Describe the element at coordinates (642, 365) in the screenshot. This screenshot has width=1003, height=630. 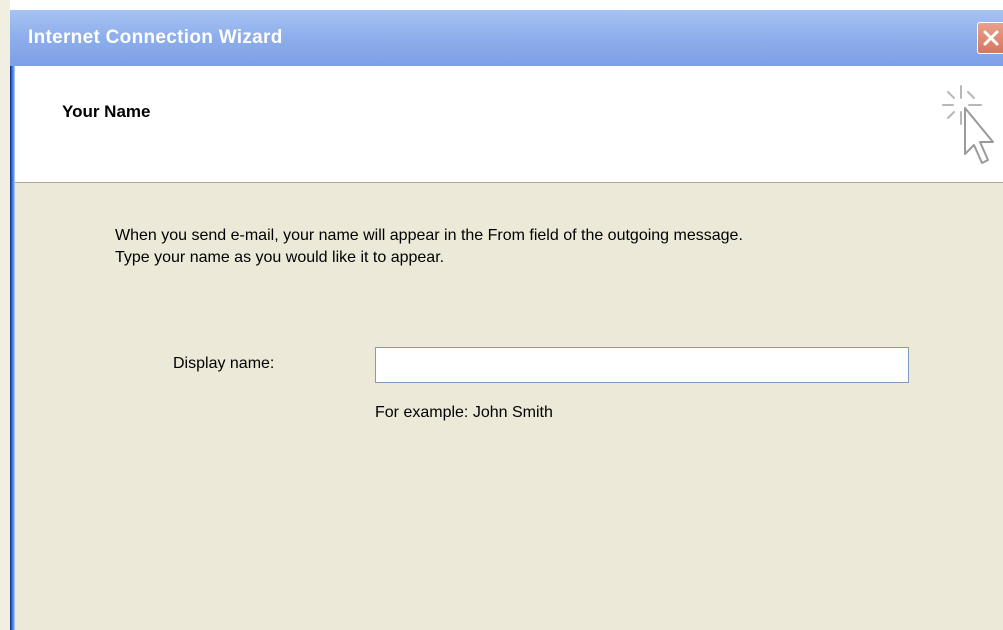
I see `display-name-input` at that location.